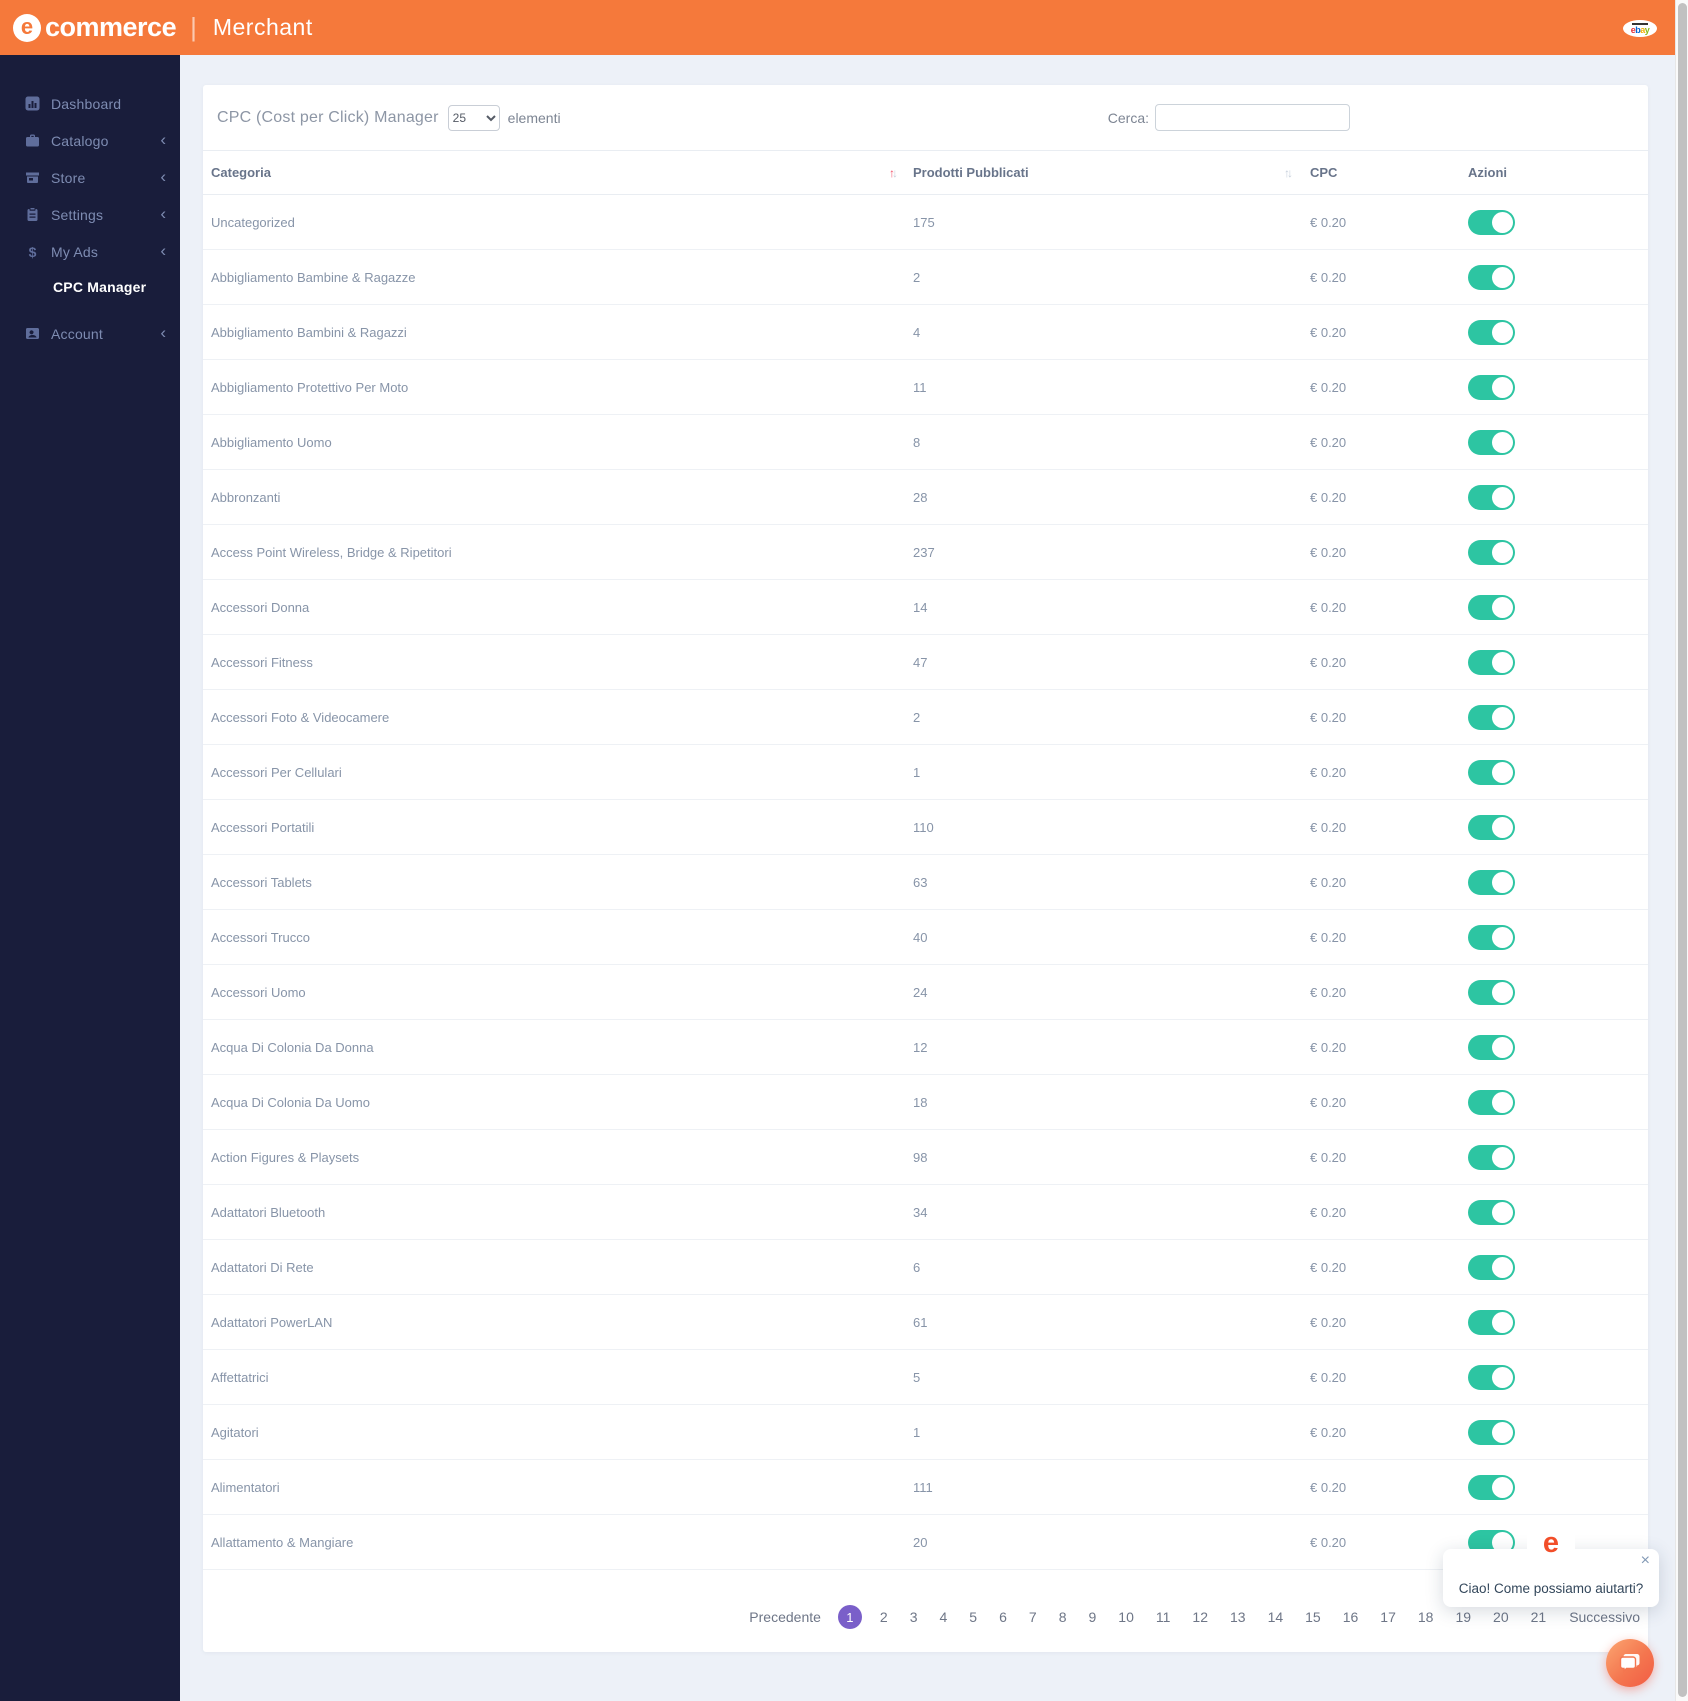 This screenshot has width=1688, height=1701. I want to click on page-number: 13, so click(1238, 1617).